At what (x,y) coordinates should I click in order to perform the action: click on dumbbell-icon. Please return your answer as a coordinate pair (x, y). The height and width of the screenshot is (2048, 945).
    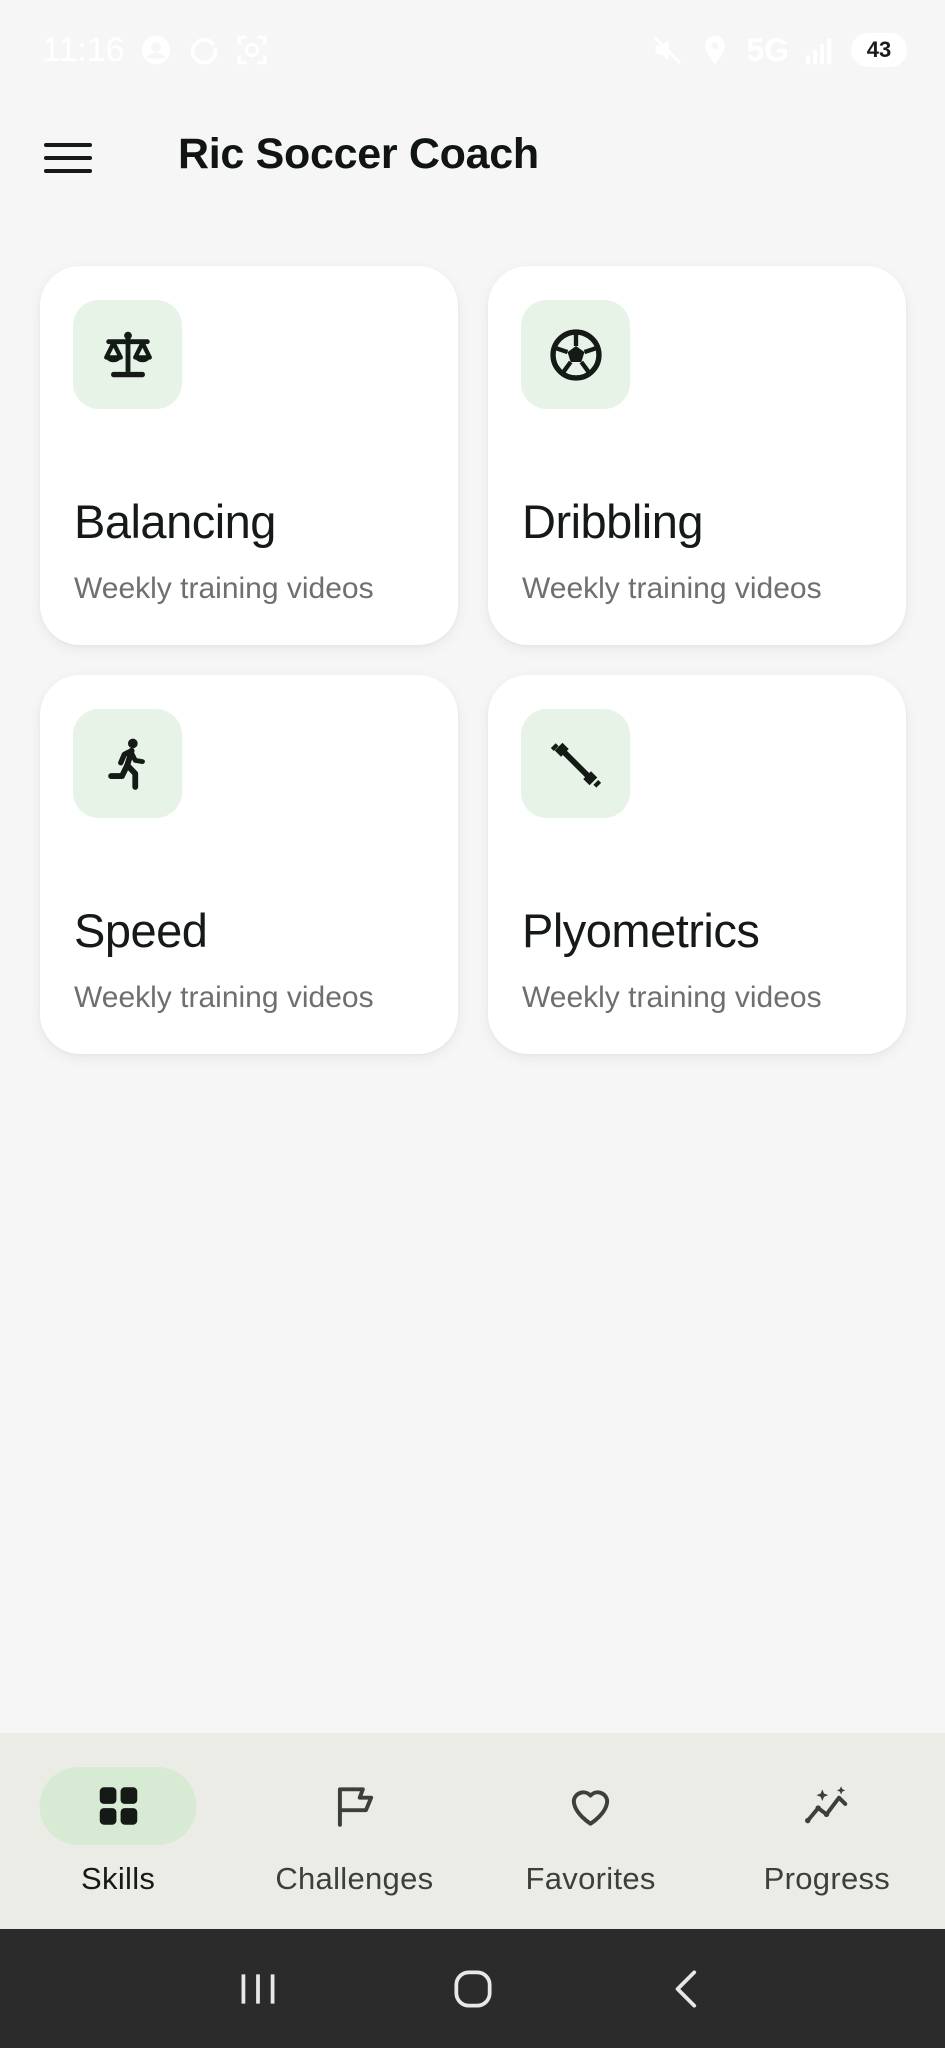
    Looking at the image, I should click on (575, 765).